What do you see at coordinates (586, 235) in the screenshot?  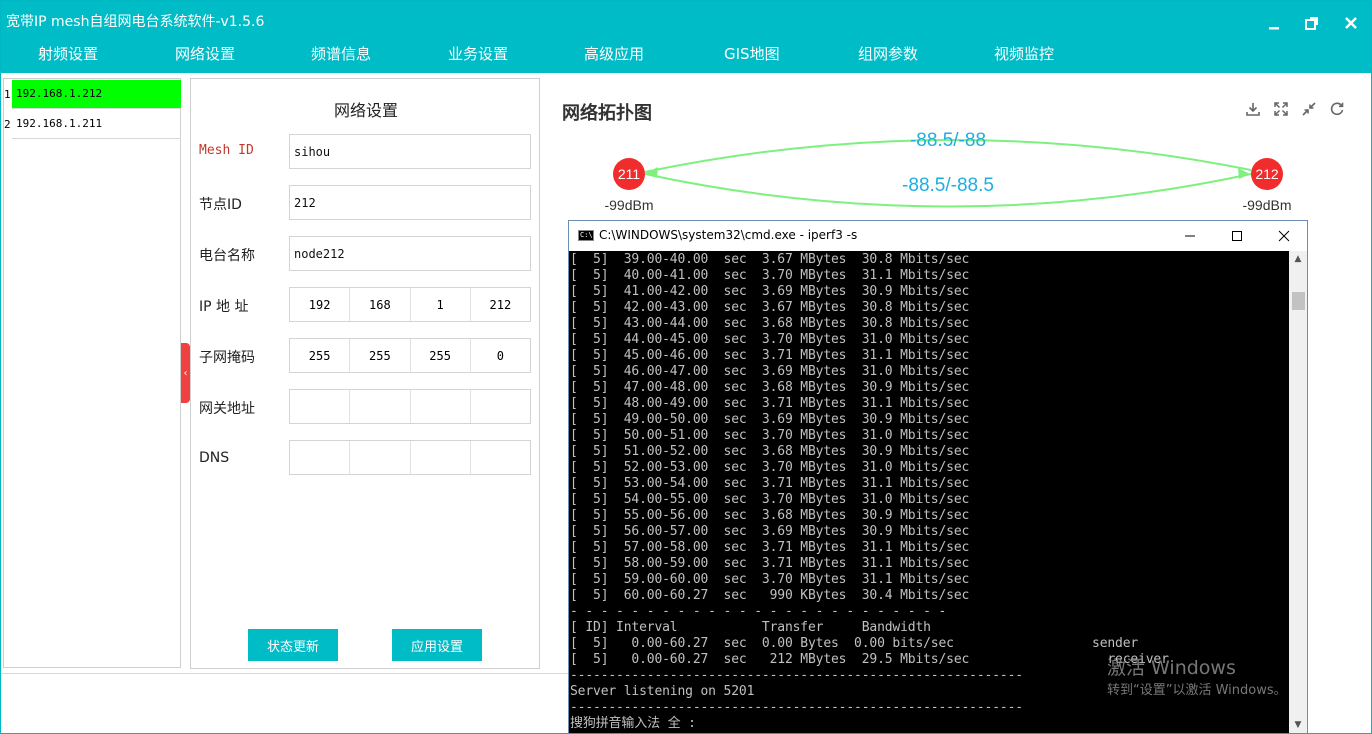 I see `console-icon: C:\` at bounding box center [586, 235].